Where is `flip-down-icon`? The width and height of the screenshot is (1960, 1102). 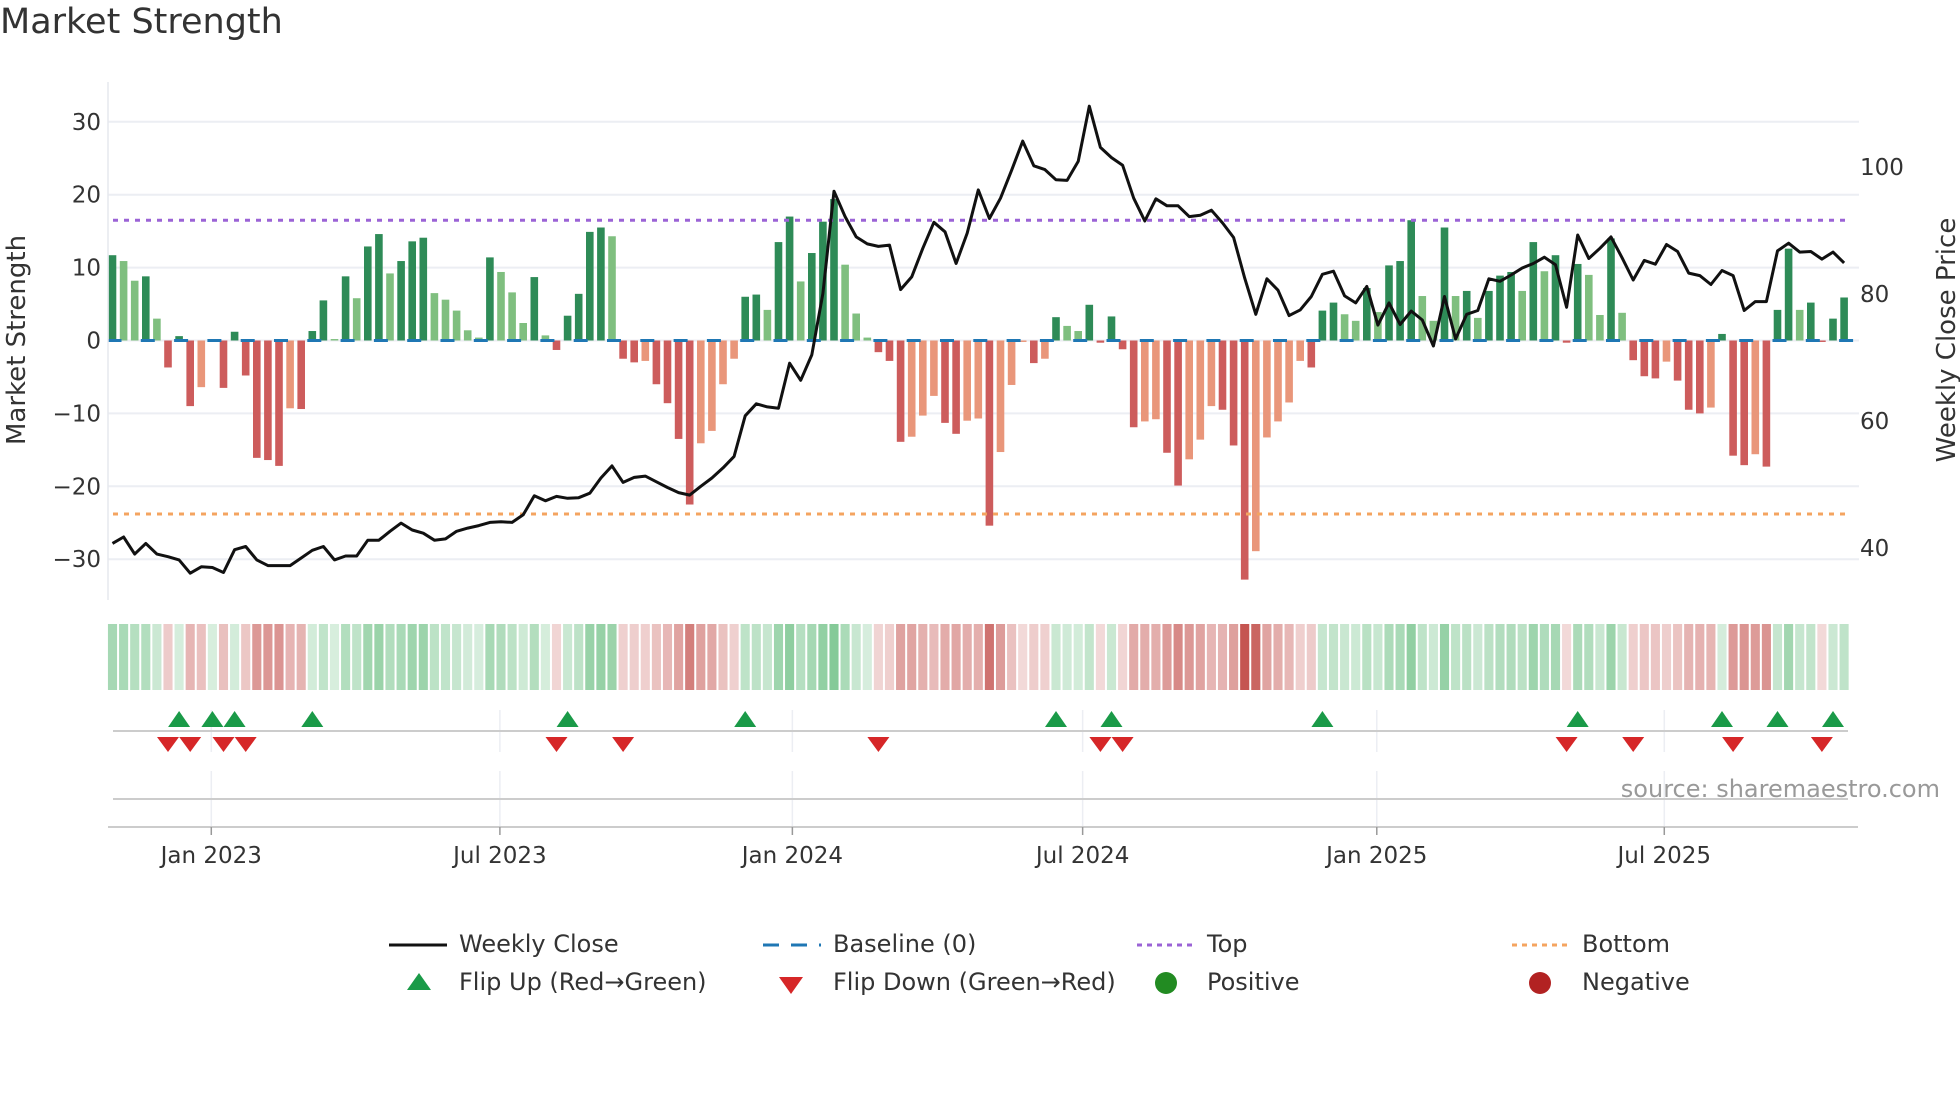
flip-down-icon is located at coordinates (791, 985).